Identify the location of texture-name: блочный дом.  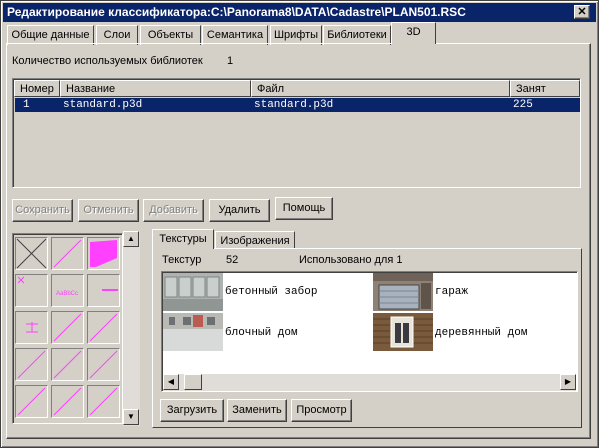
(261, 333).